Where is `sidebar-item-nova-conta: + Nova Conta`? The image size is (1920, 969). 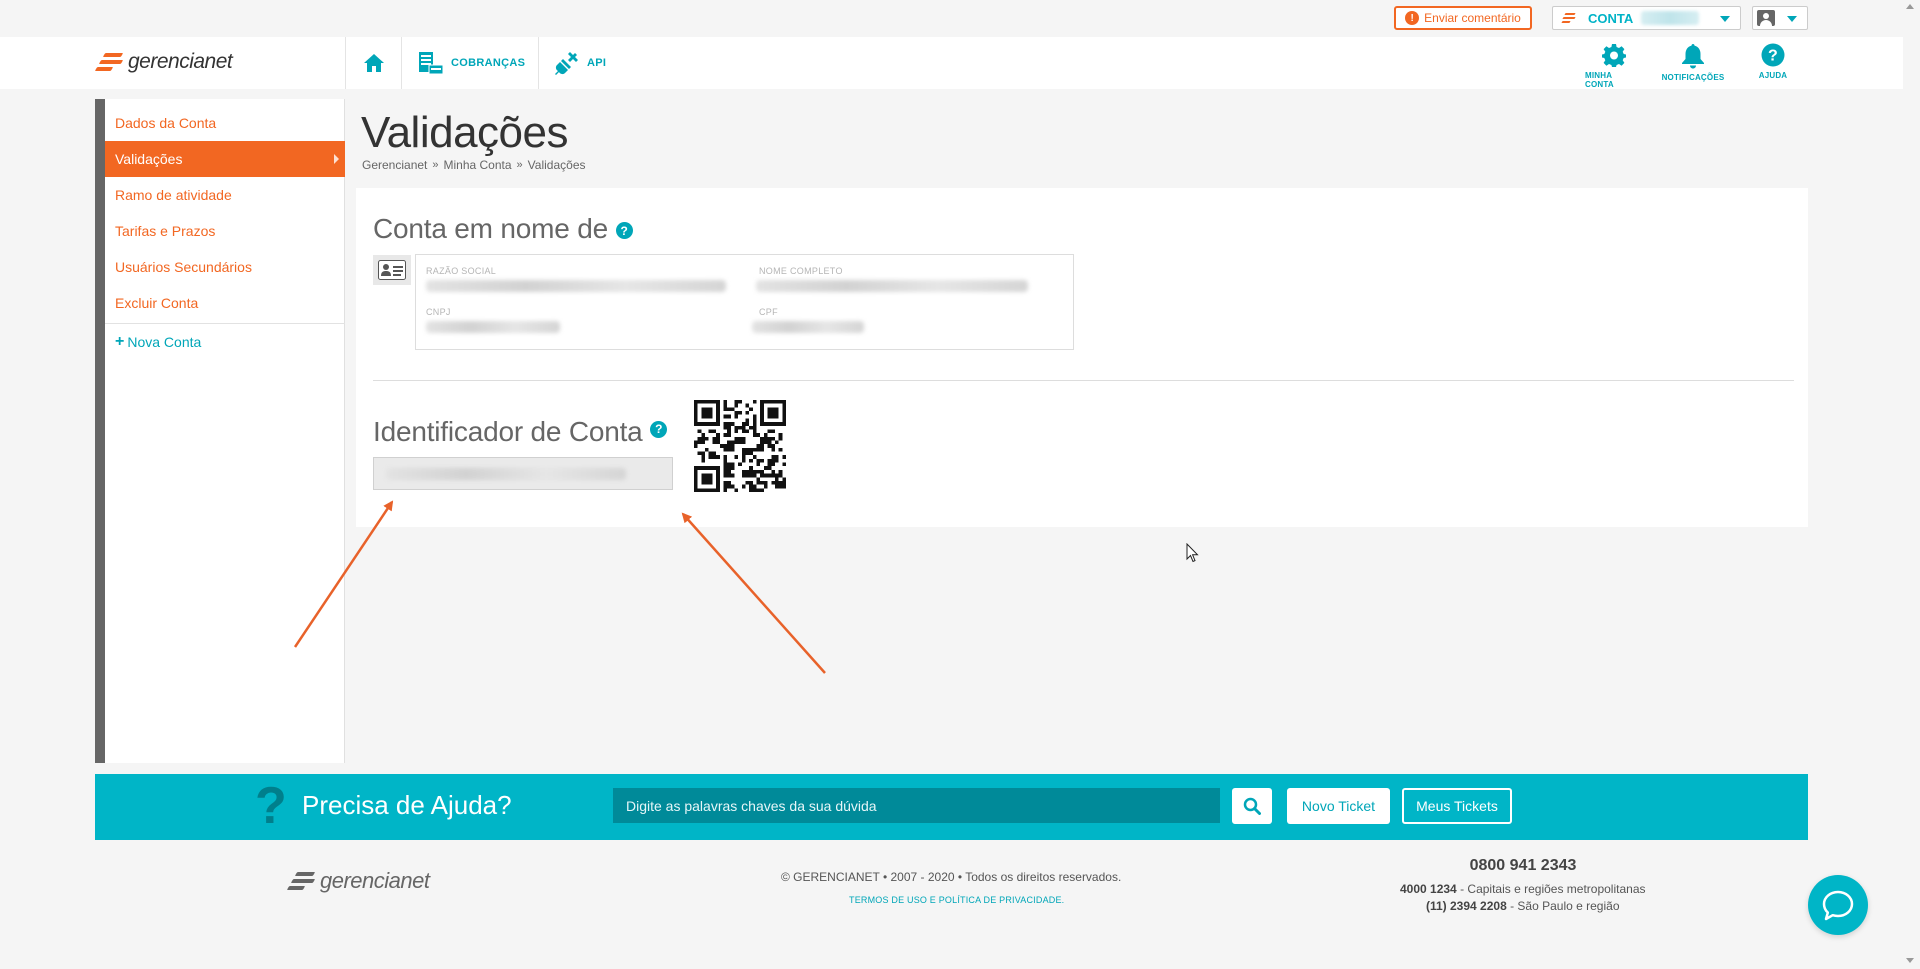
sidebar-item-nova-conta: + Nova Conta is located at coordinates (225, 342).